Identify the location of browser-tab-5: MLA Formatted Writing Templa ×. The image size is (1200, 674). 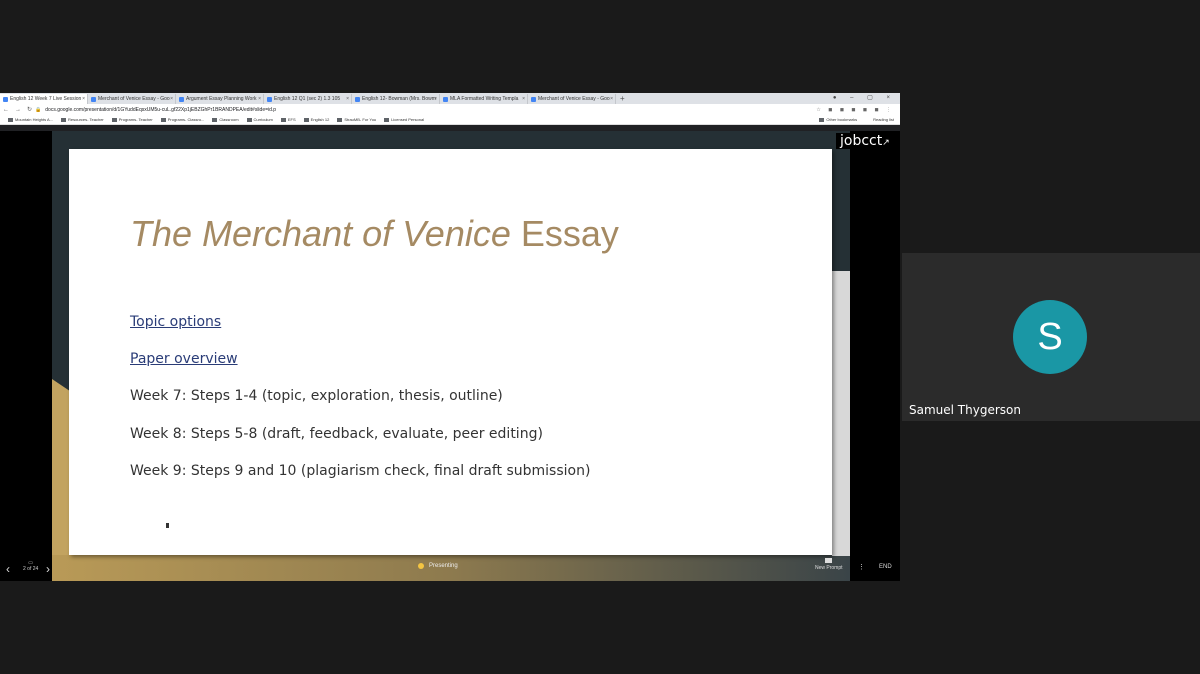
(484, 99).